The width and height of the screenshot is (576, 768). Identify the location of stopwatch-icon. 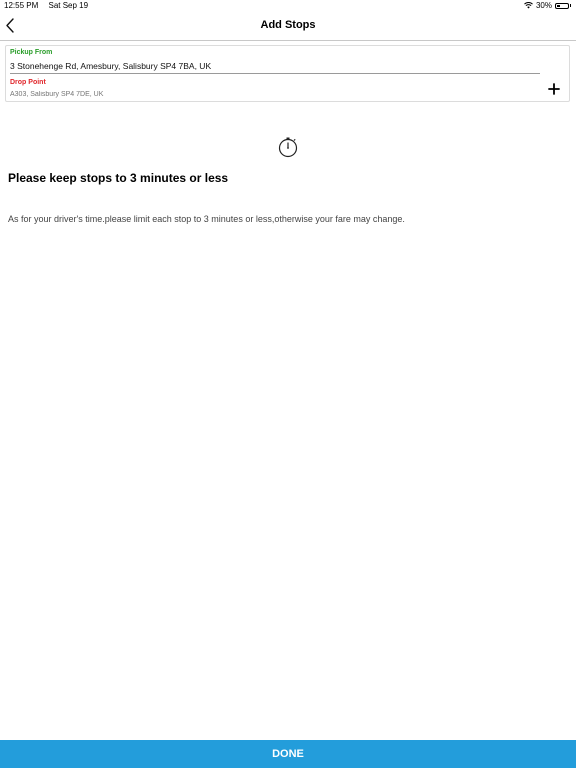
(288, 147).